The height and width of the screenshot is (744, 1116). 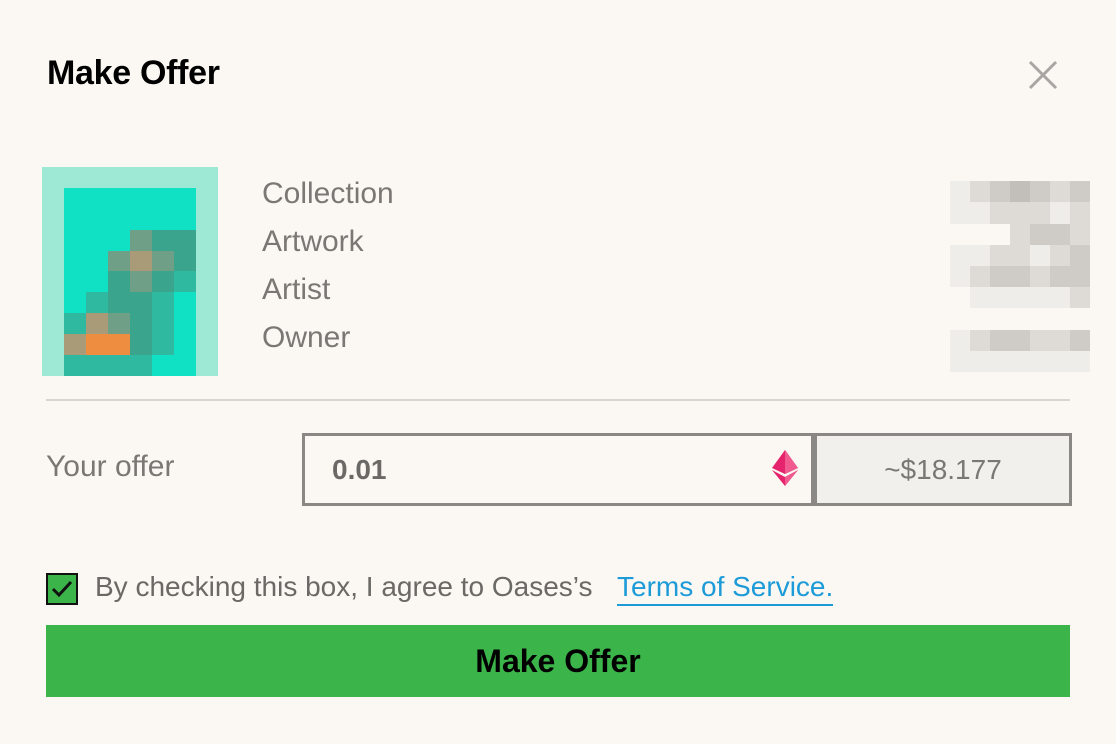 What do you see at coordinates (943, 469) in the screenshot?
I see `usd-estimate: ~$18.177` at bounding box center [943, 469].